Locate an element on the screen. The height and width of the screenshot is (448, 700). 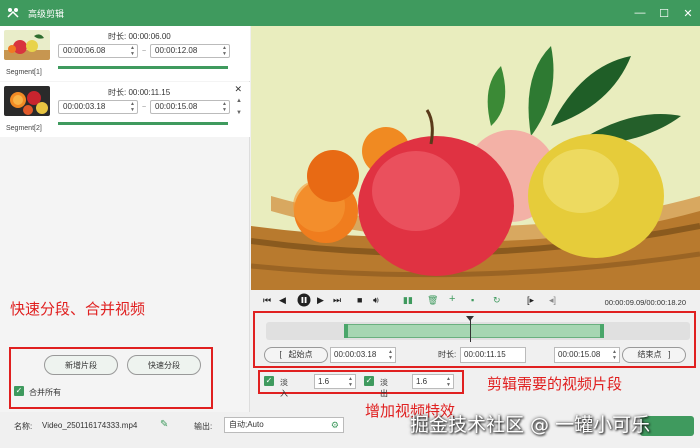
output-label: 输出: is located at coordinates (203, 426).